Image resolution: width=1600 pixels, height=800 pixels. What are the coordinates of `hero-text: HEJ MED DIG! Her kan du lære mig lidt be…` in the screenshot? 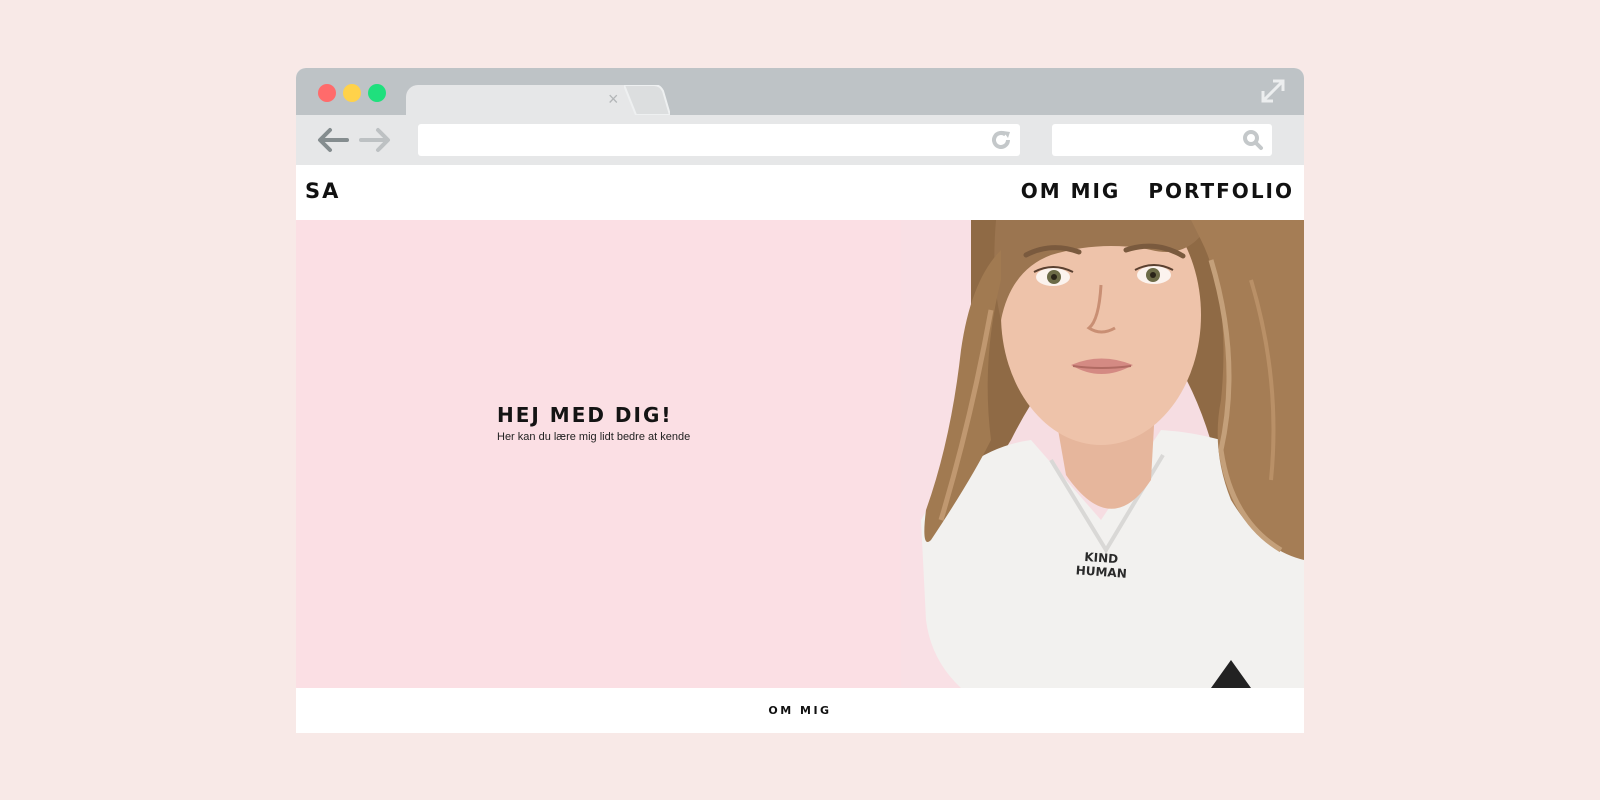 It's located at (593, 423).